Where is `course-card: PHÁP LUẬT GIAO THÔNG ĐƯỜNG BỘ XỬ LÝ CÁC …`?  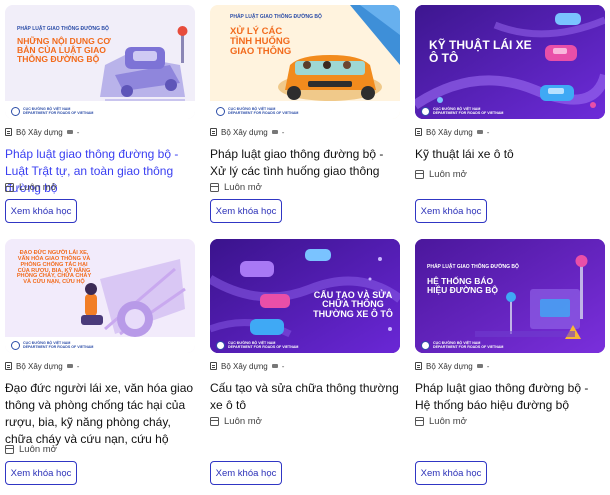 course-card: PHÁP LUẬT GIAO THÔNG ĐƯỜNG BỘ XỬ LÝ CÁC … is located at coordinates (305, 114).